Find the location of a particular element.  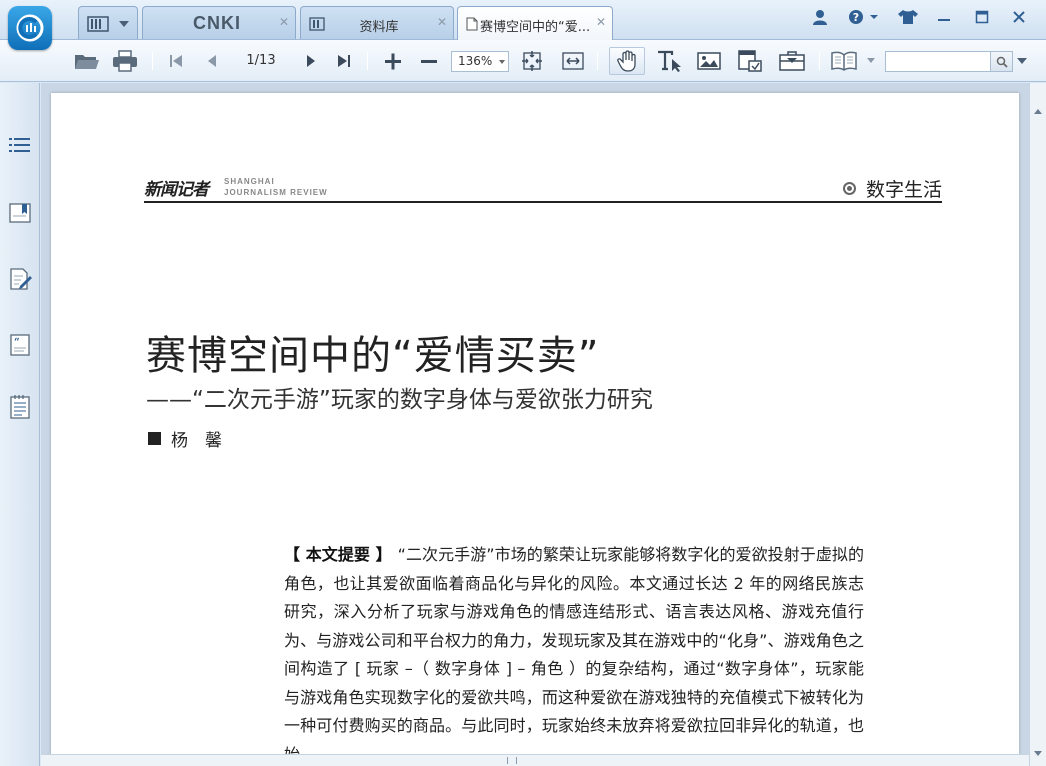

zoom-out-icon is located at coordinates (429, 61).